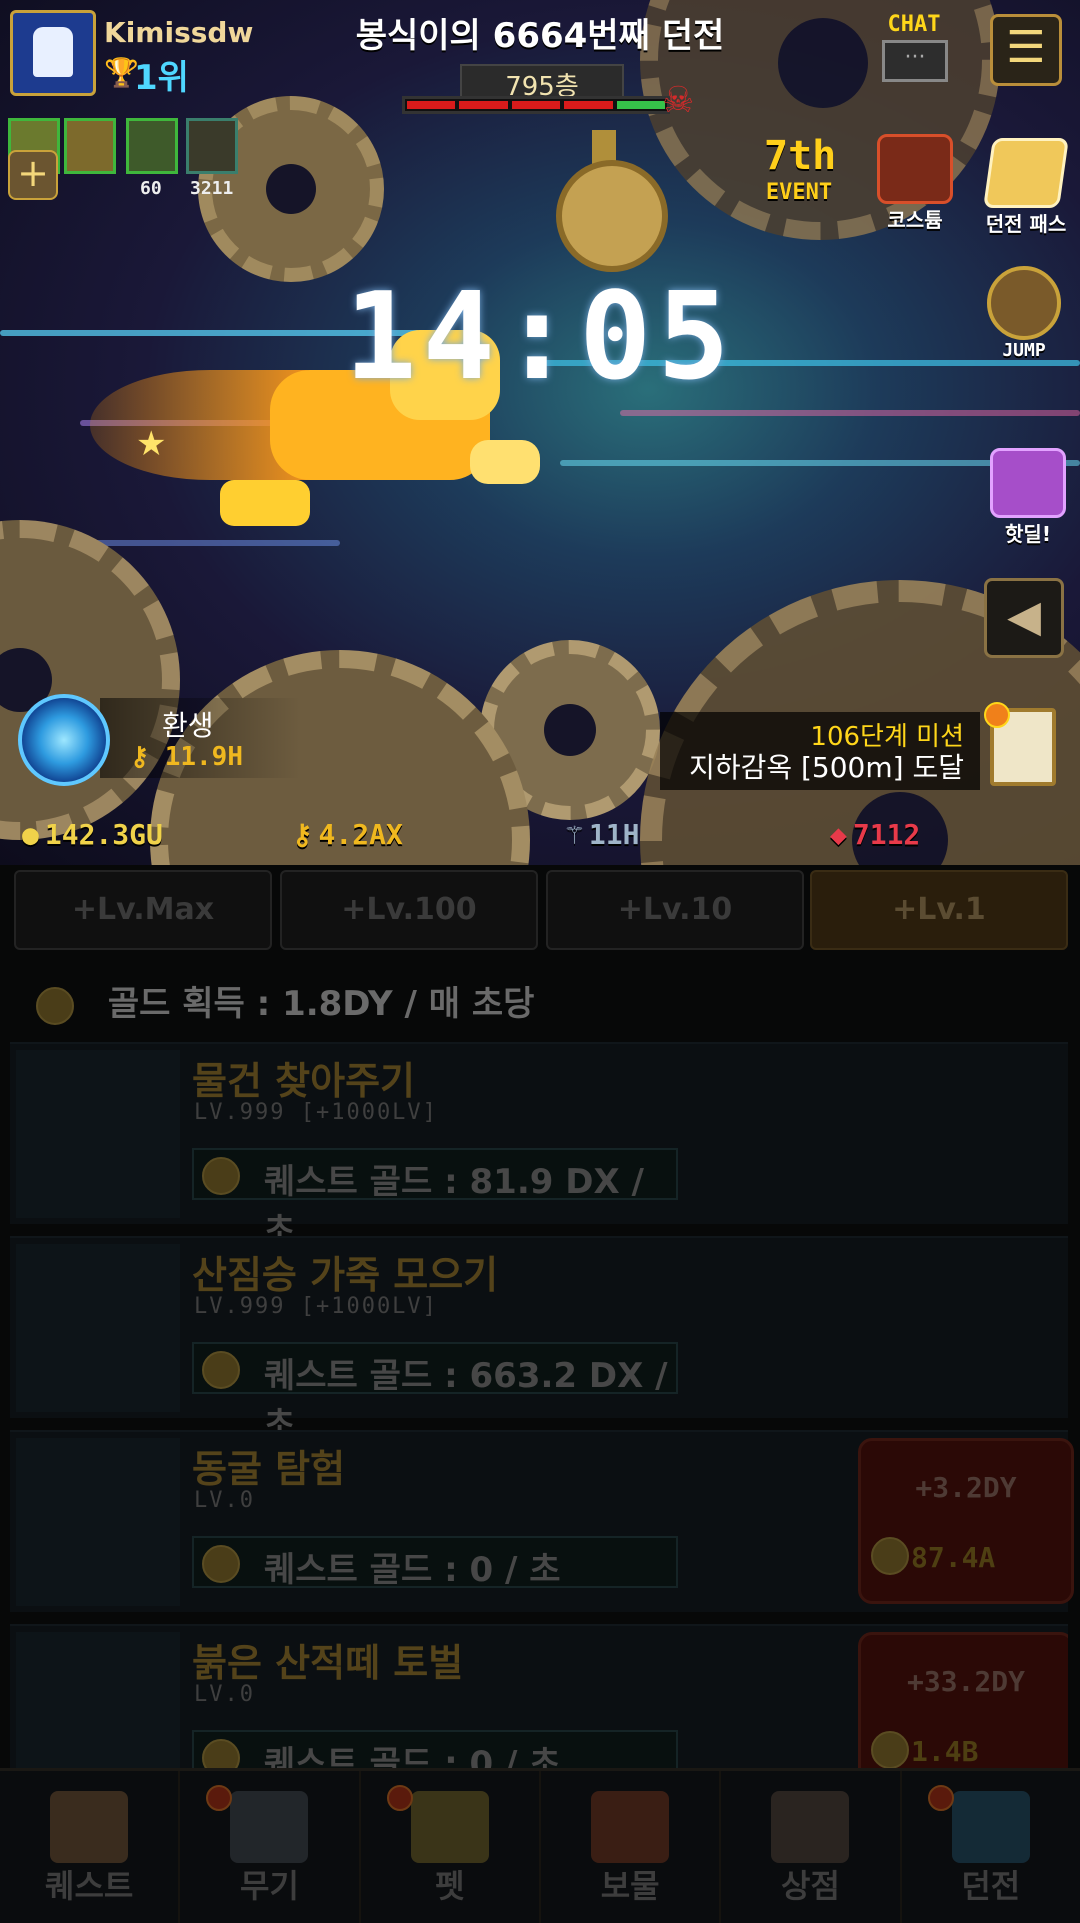 Image resolution: width=1080 pixels, height=1923 pixels. Describe the element at coordinates (945, 1751) in the screenshot. I see `upgrade-cost: 1.4B` at that location.